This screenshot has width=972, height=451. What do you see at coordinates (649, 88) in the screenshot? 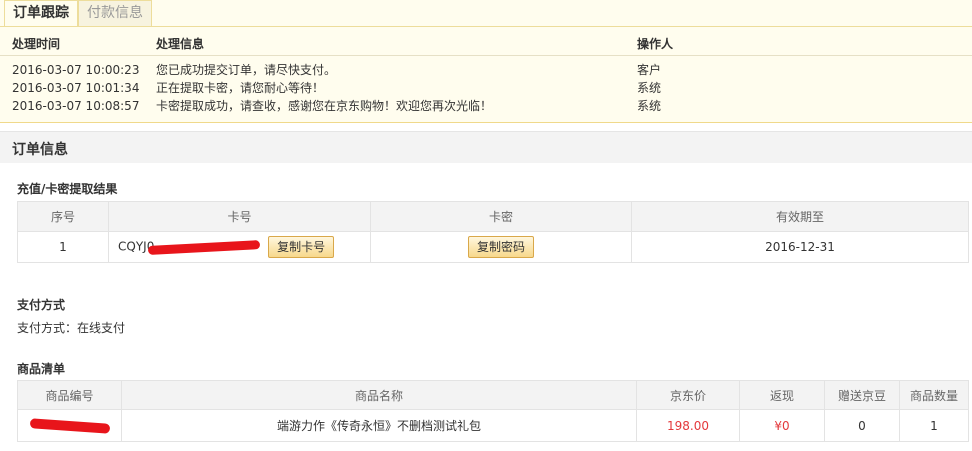
I see `track-row-2-operator: 系统` at bounding box center [649, 88].